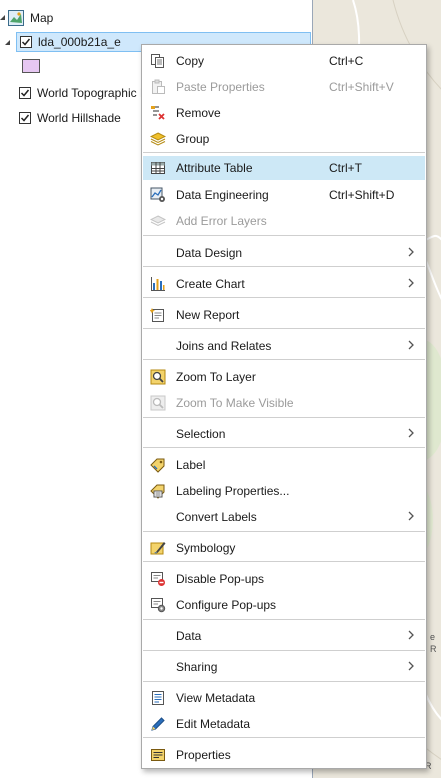 The height and width of the screenshot is (778, 441). I want to click on layer-row-world-hillshade: World Hillshade, so click(70, 118).